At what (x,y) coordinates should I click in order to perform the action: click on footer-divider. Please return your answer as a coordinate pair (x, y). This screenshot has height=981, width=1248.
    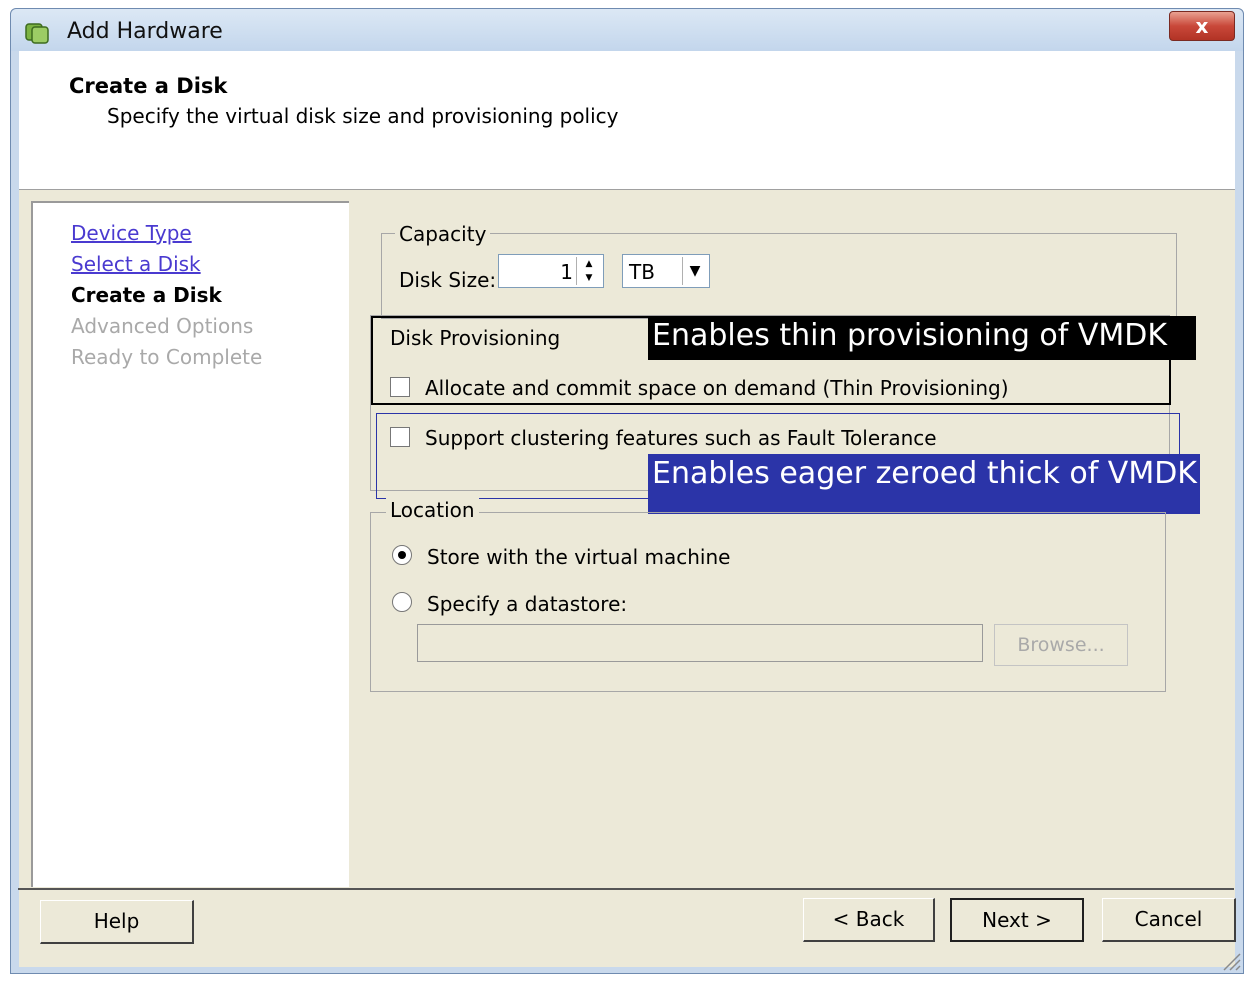
    Looking at the image, I should click on (626, 889).